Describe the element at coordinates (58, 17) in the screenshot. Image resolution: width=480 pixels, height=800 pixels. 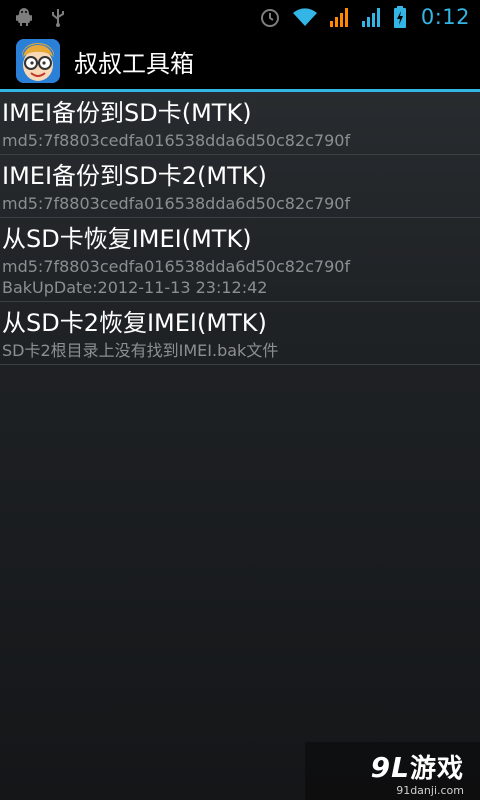
I see `usb-icon` at that location.